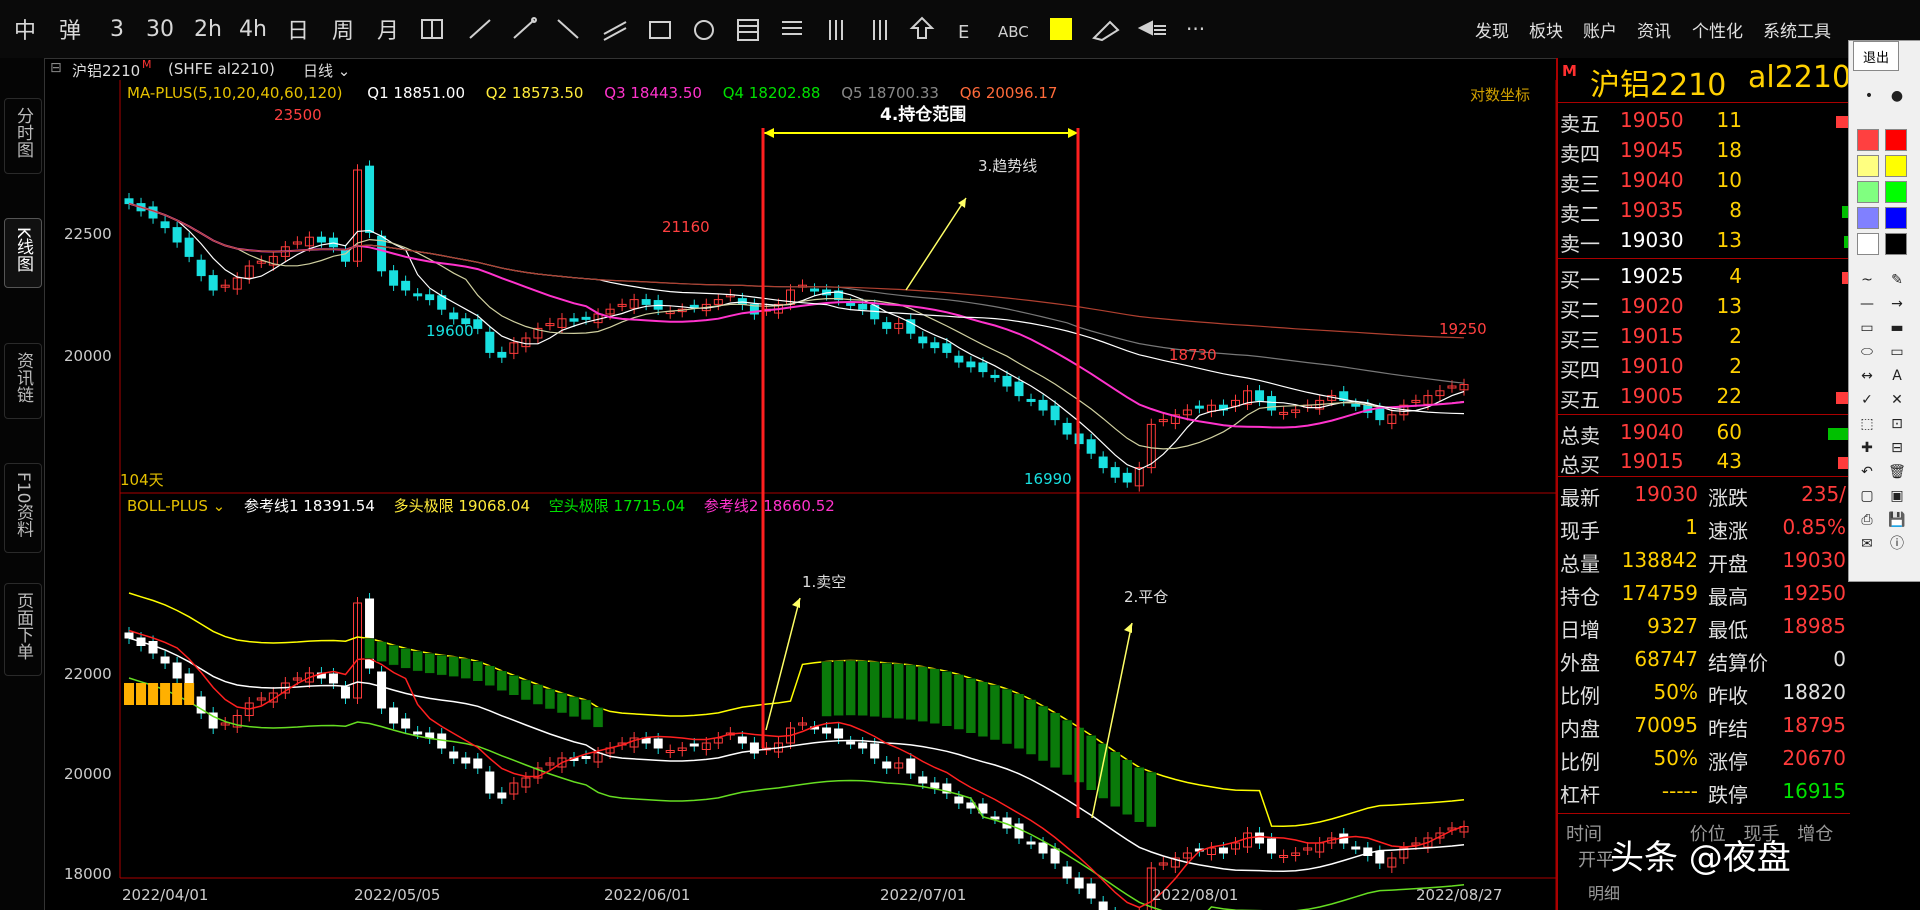 The width and height of the screenshot is (1920, 910). What do you see at coordinates (117, 29) in the screenshot?
I see `period-3min-button: 3` at bounding box center [117, 29].